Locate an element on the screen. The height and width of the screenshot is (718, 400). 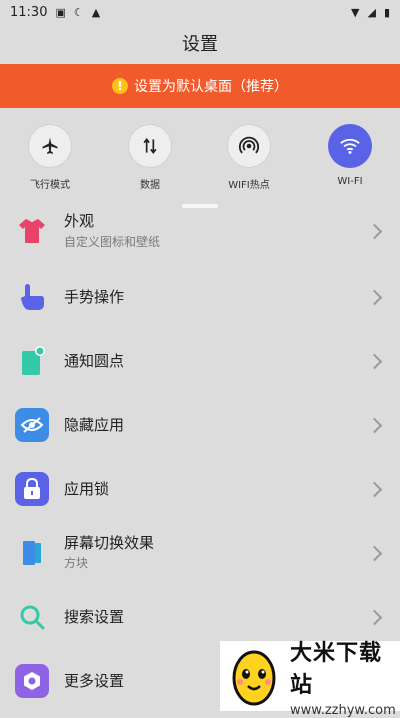
menu-item-title: 通知圆点 is located at coordinates (94, 361).